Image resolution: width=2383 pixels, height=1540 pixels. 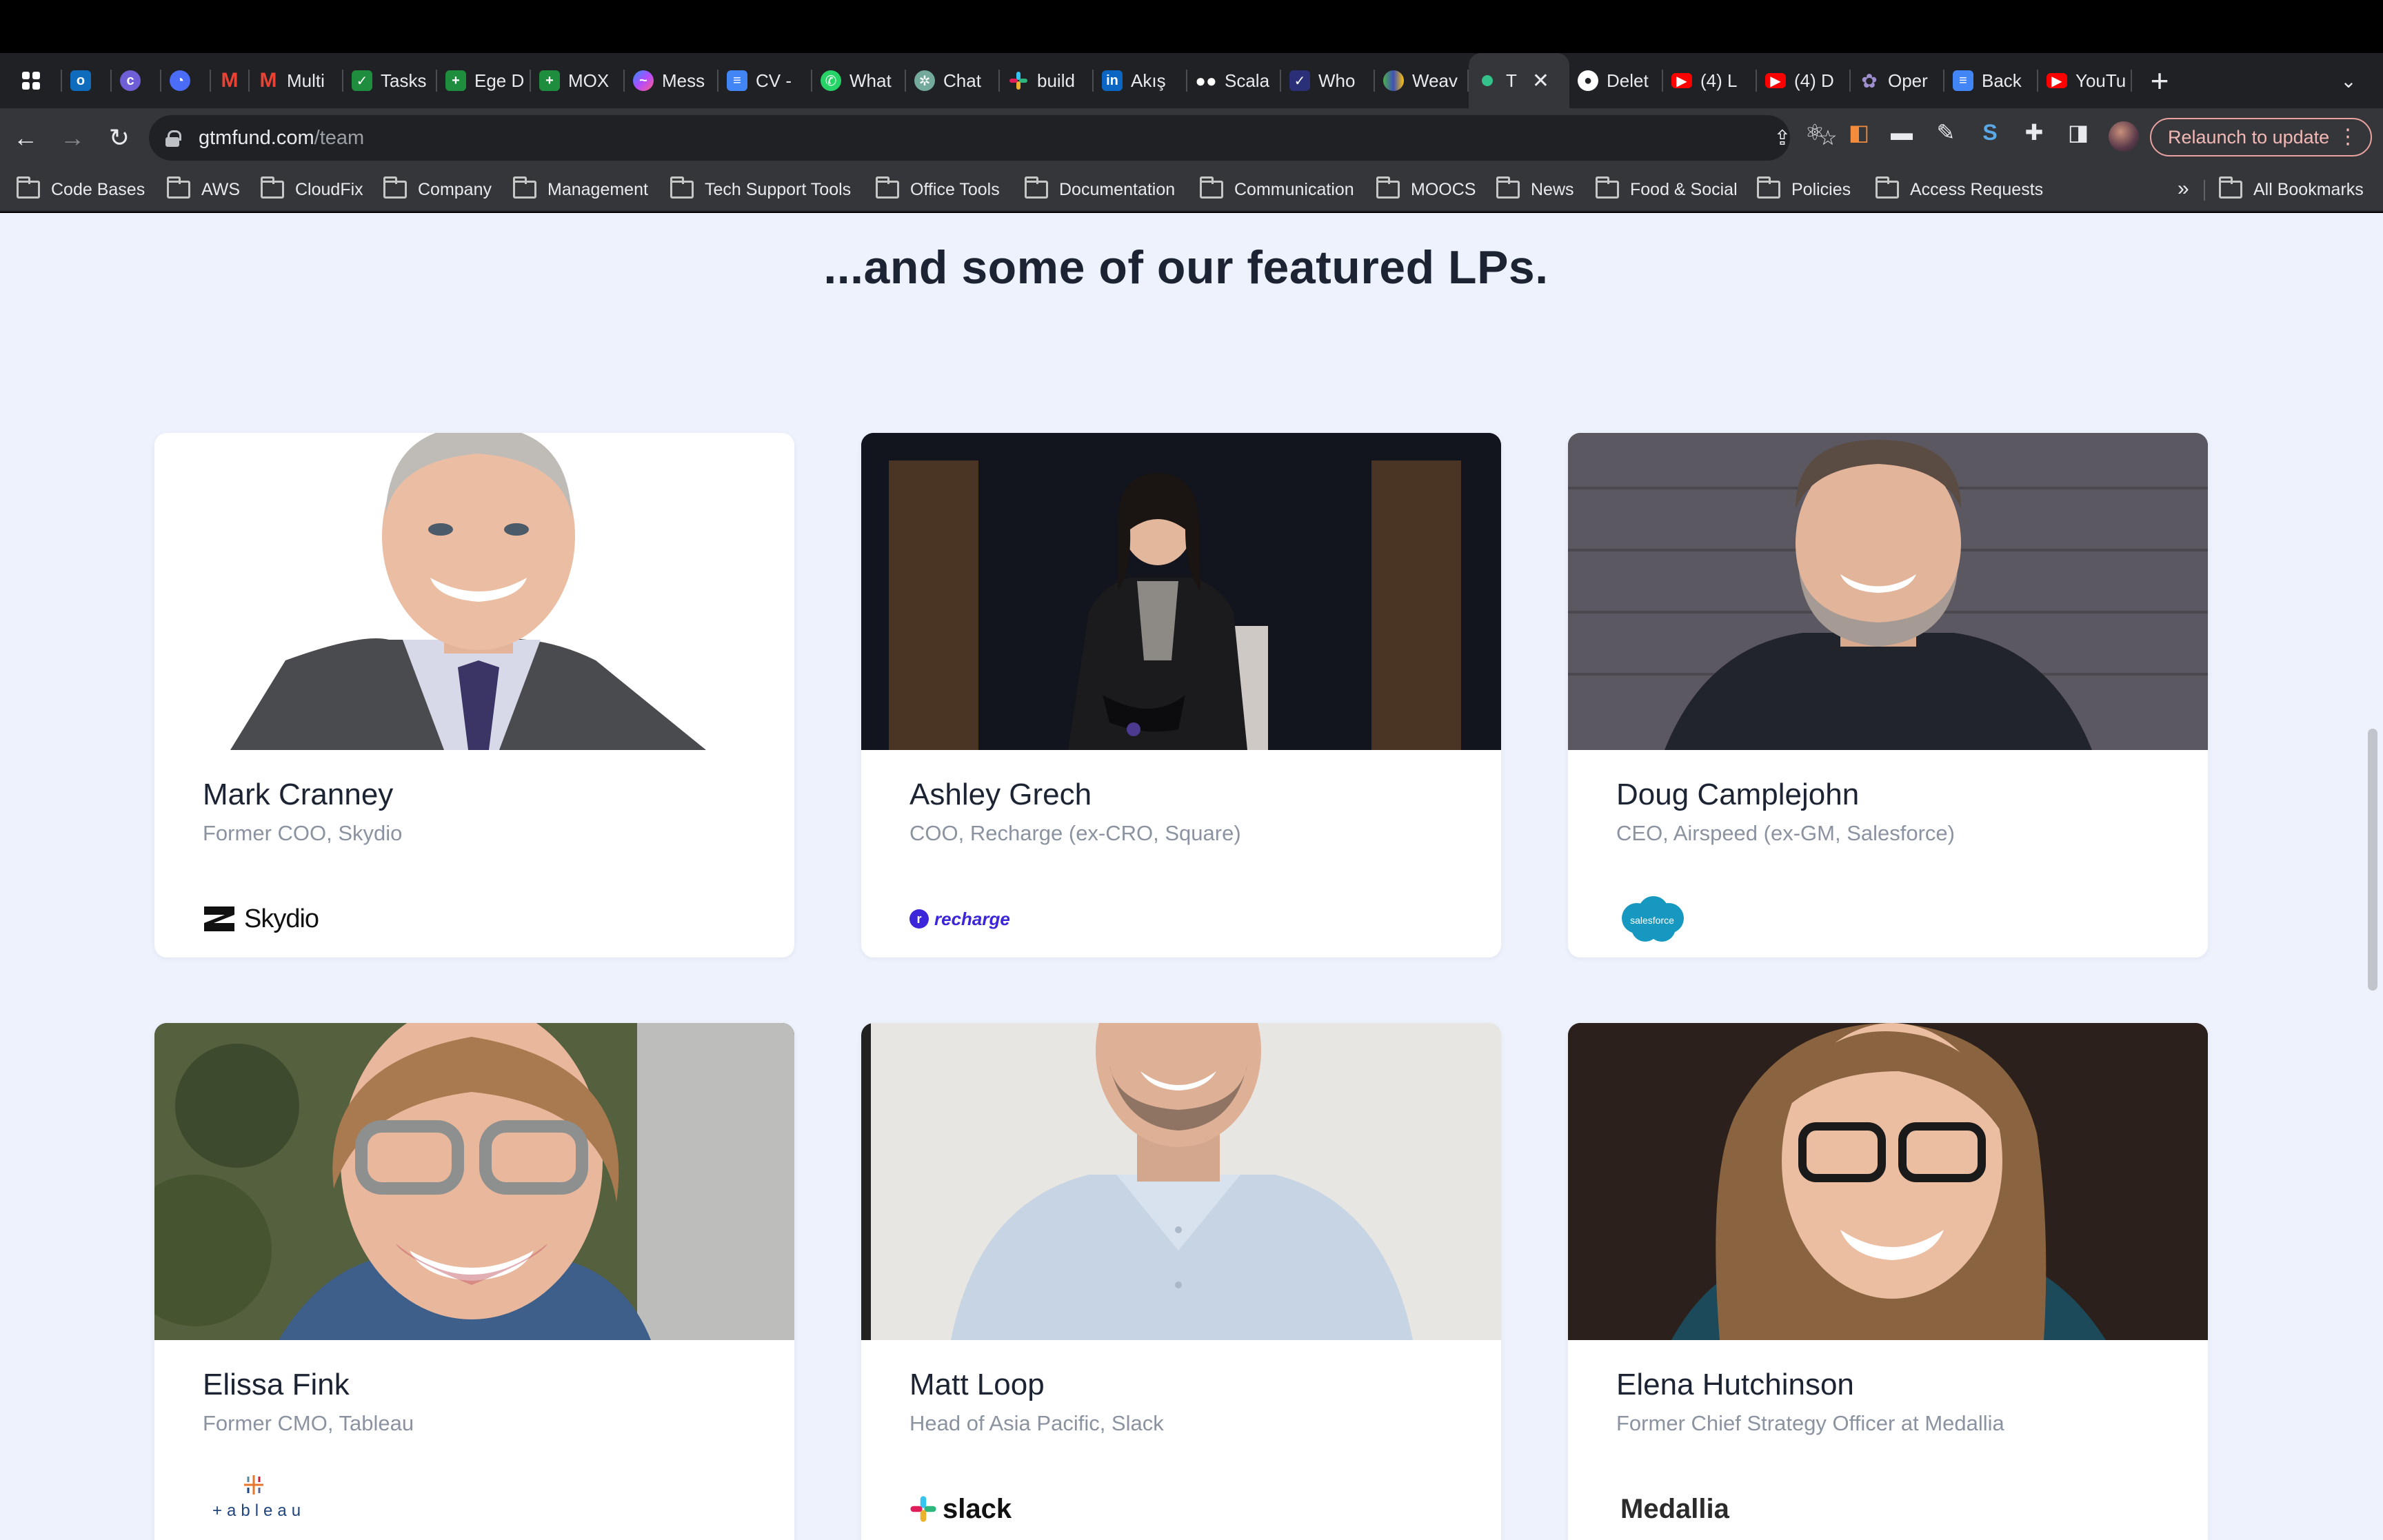 What do you see at coordinates (1804, 81) in the screenshot?
I see `tab-youtube-2: ▶ (4) D` at bounding box center [1804, 81].